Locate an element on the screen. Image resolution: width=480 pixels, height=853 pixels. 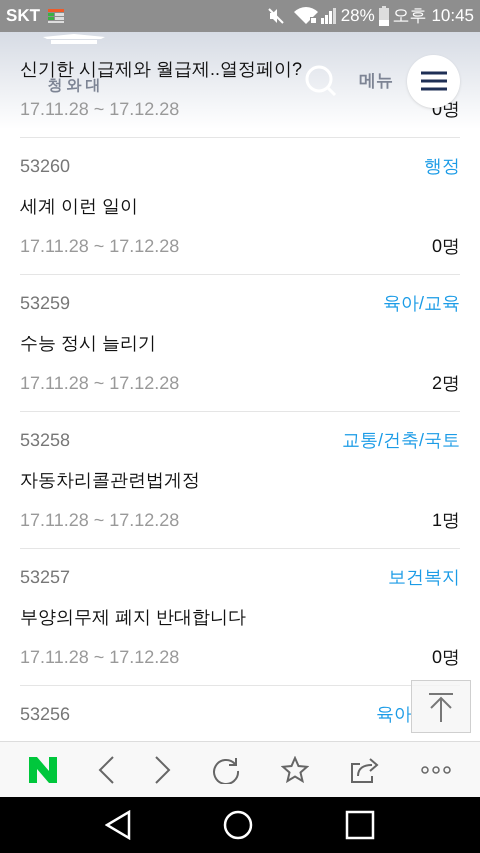
back-nav-icon is located at coordinates (118, 825).